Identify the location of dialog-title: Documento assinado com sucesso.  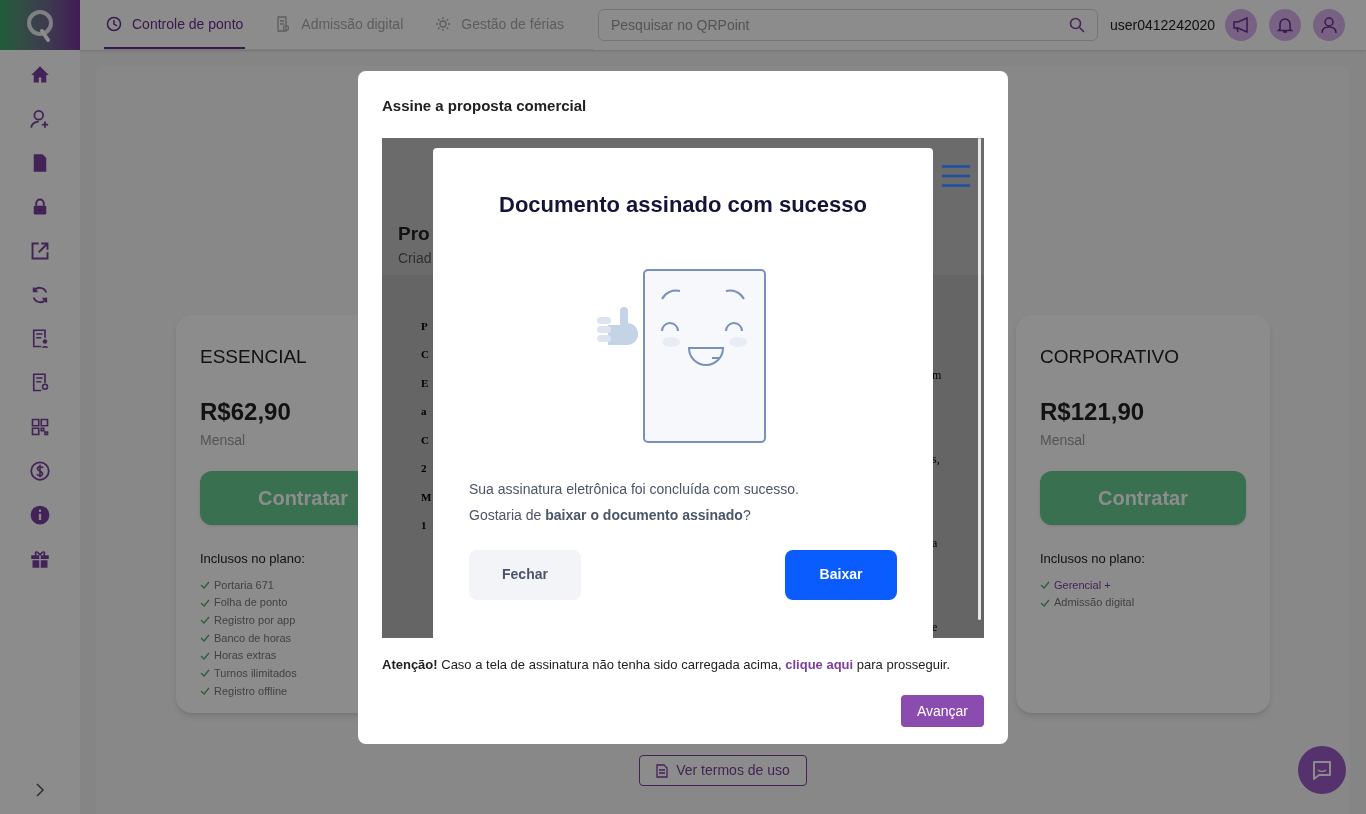
(683, 204).